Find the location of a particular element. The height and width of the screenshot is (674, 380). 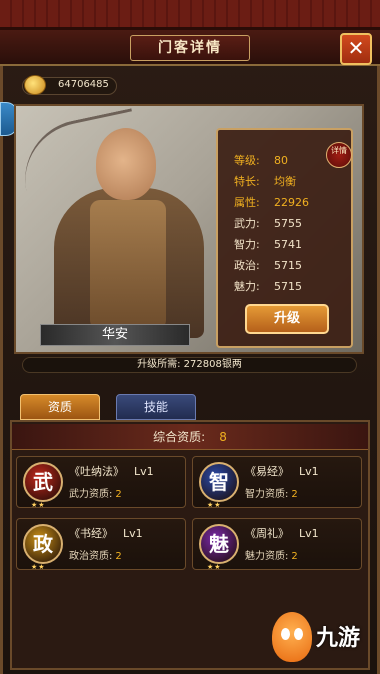

stat-row: 魅力: 5715 is located at coordinates (268, 286).